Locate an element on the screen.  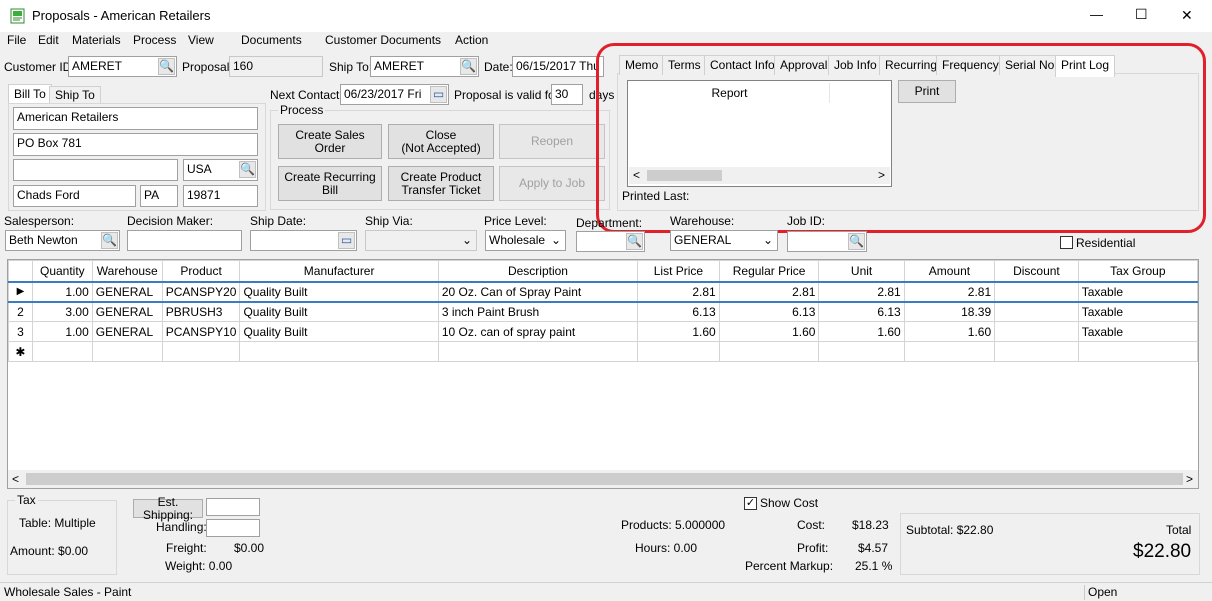
cell-unit: 1.60 is located at coordinates (861, 331).